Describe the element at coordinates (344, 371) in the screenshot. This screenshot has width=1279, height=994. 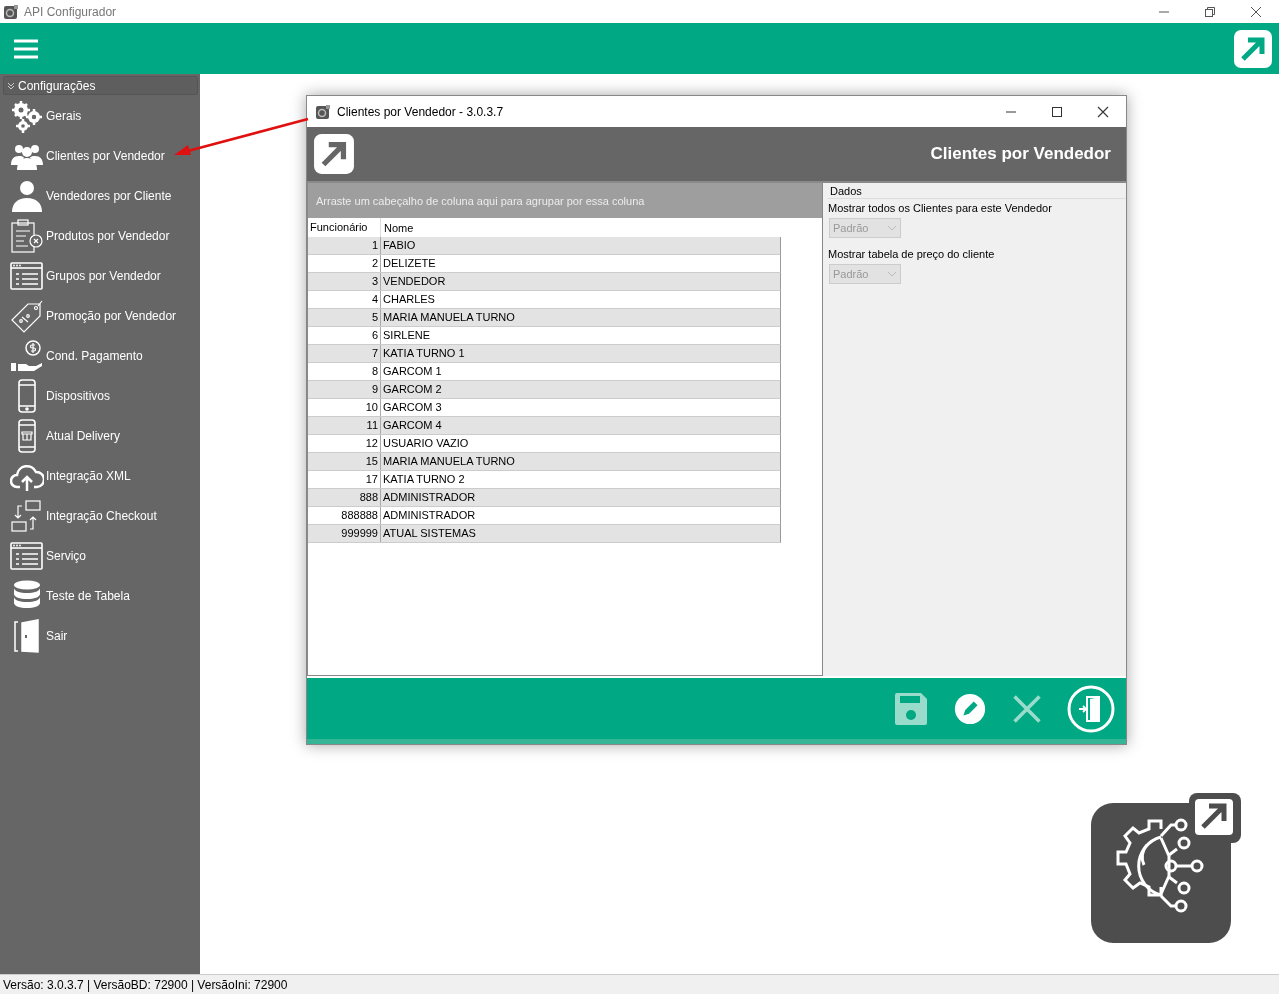
I see `table-cell: 8` at that location.